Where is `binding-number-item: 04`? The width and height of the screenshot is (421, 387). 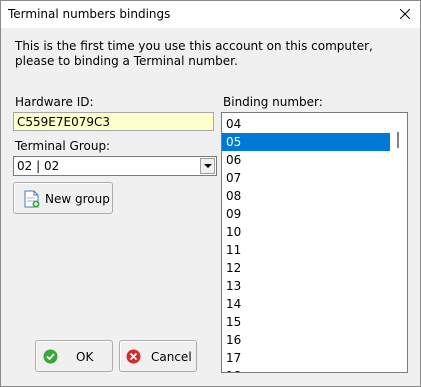 binding-number-item: 04 is located at coordinates (306, 124).